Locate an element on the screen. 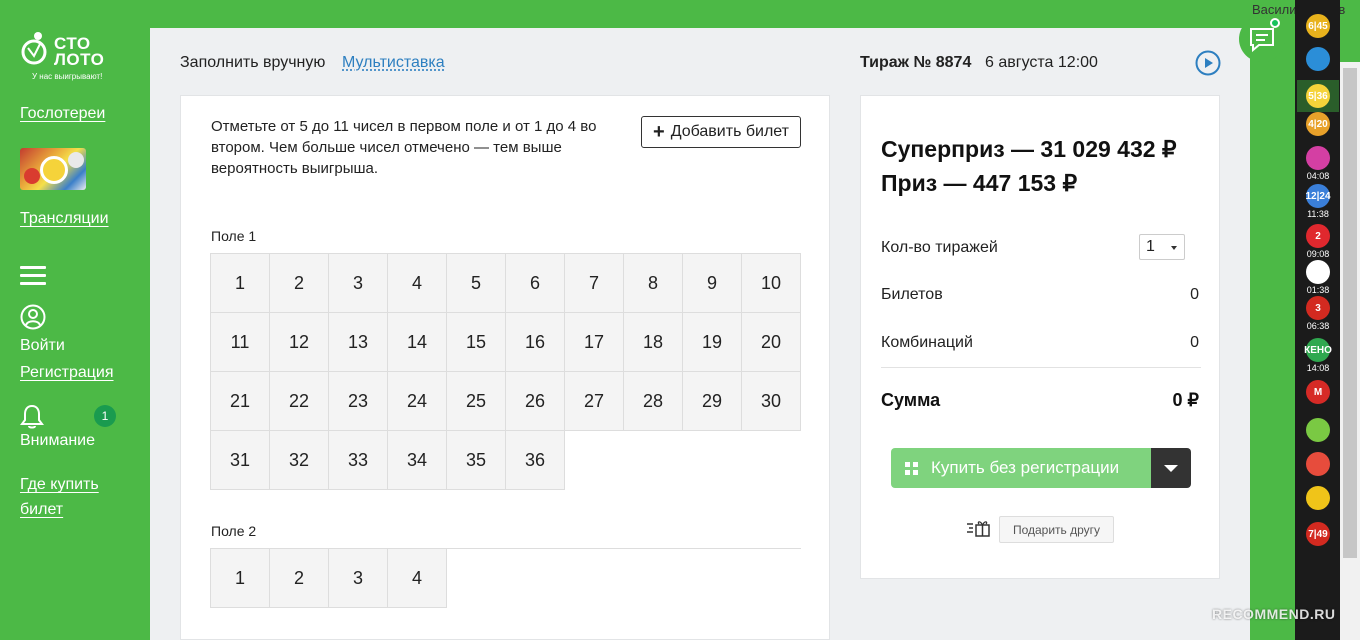 This screenshot has height=640, width=1360. number-cell: 31 is located at coordinates (240, 460).